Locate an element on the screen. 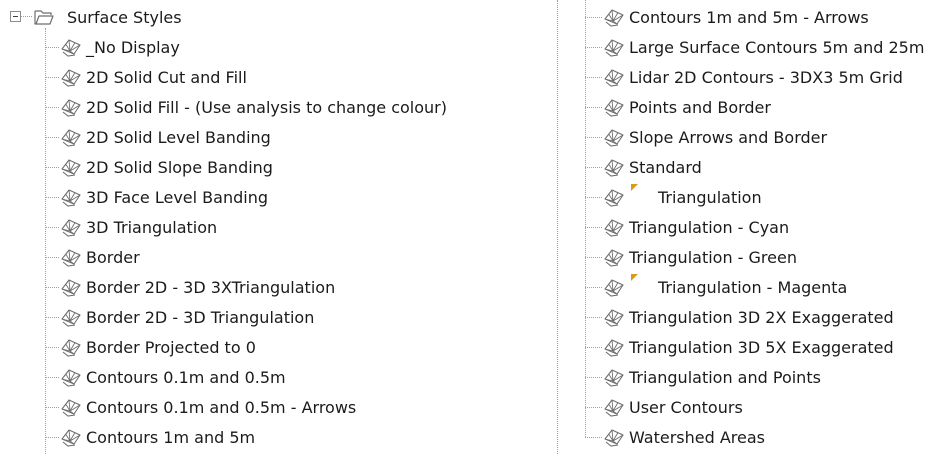 Image resolution: width=931 pixels, height=454 pixels. surface-style-item: Triangulation 3D 2X Exaggerated is located at coordinates (748, 317).